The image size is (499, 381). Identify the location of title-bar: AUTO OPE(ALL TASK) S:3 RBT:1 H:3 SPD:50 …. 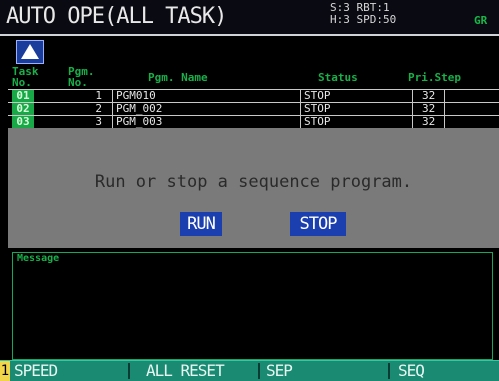
(249, 18).